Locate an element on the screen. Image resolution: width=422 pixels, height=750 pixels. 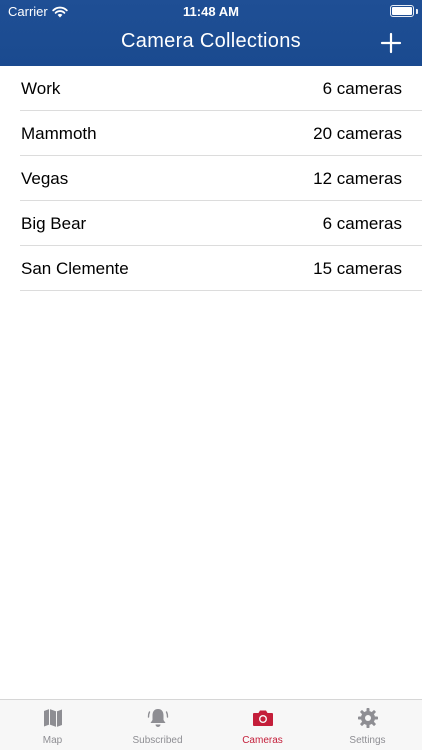
tab-label: Map is located at coordinates (52, 740).